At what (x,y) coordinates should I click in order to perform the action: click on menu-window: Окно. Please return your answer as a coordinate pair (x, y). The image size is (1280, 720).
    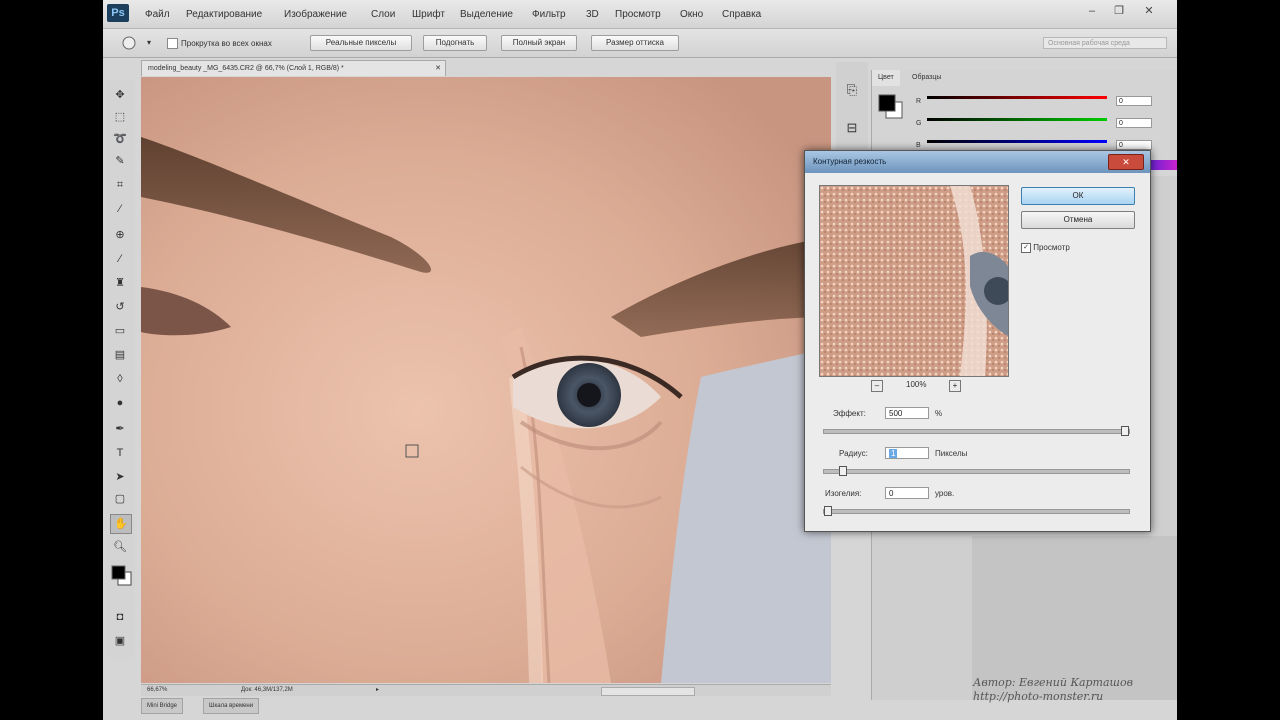
    Looking at the image, I should click on (691, 14).